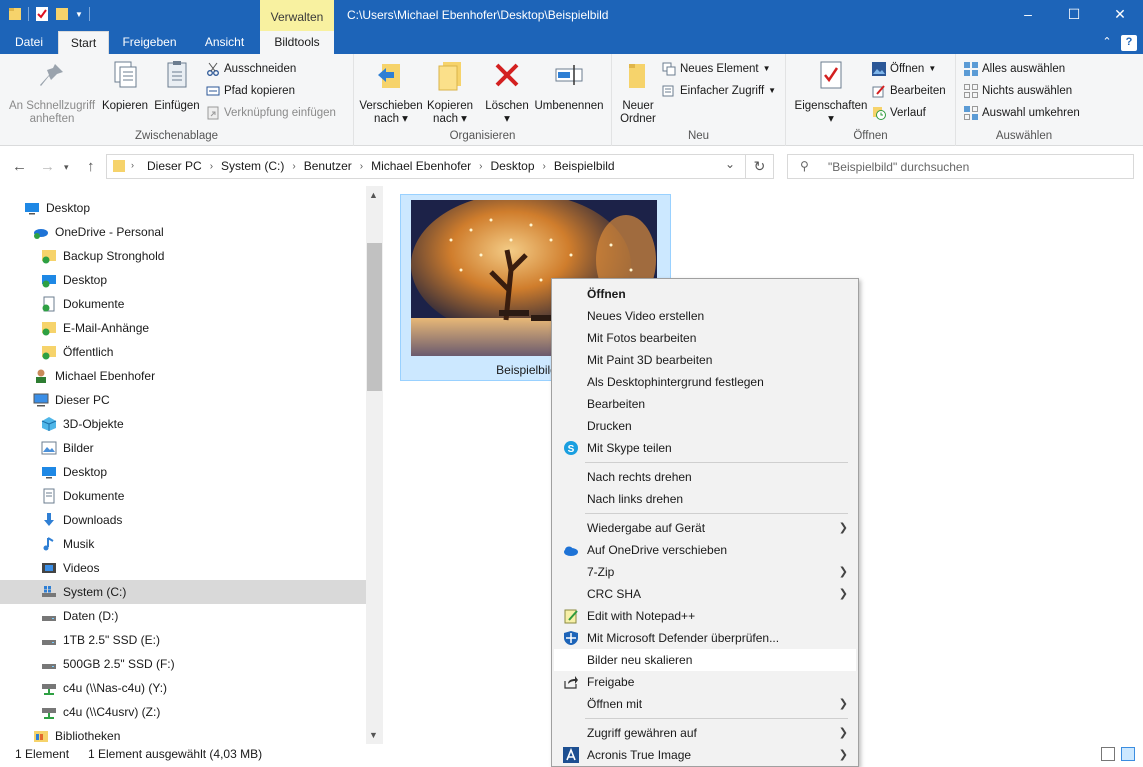 The image size is (1143, 767). I want to click on tree-item-daten-d: Daten (D:), so click(183, 616).